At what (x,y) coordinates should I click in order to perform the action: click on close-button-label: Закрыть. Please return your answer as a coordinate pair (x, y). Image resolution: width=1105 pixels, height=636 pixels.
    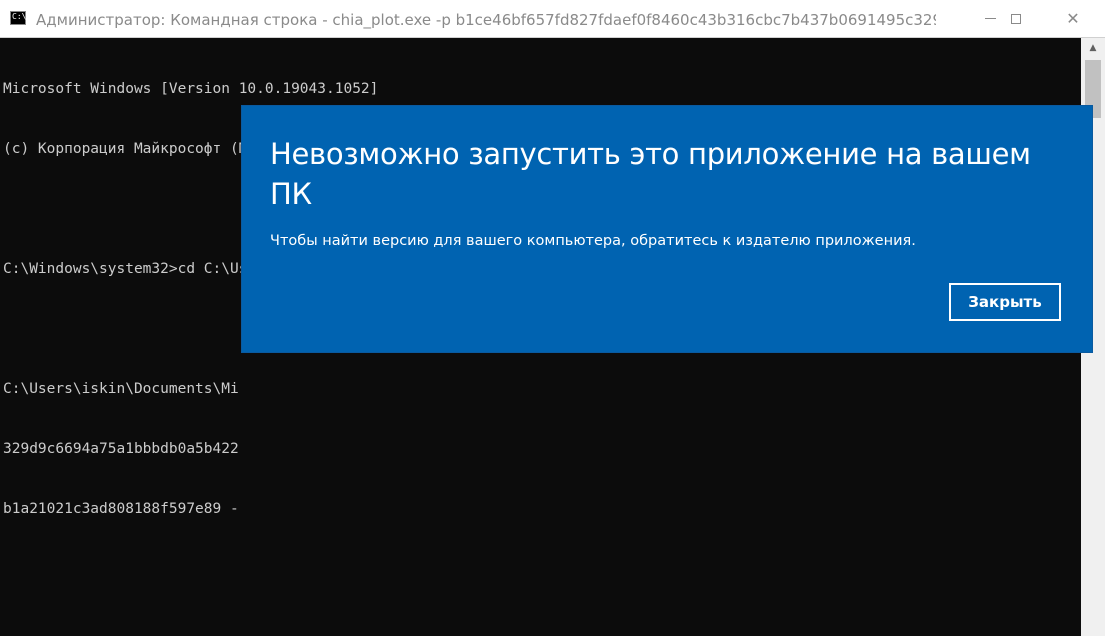
    Looking at the image, I should click on (1005, 302).